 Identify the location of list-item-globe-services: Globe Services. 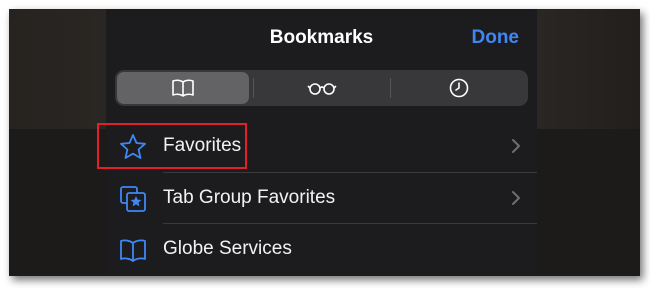
(321, 249).